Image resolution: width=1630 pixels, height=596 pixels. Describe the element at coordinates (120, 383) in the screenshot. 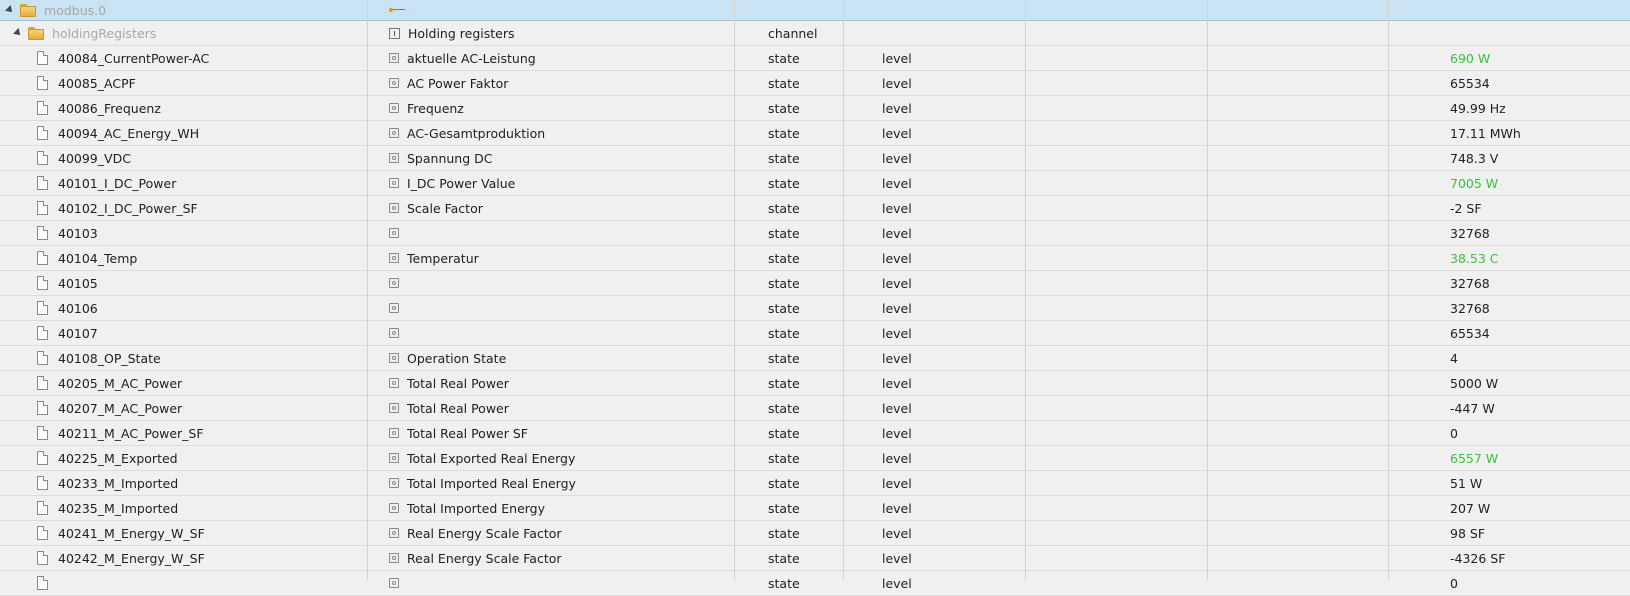

I see `object-name: 40205_M_AC_Power` at that location.